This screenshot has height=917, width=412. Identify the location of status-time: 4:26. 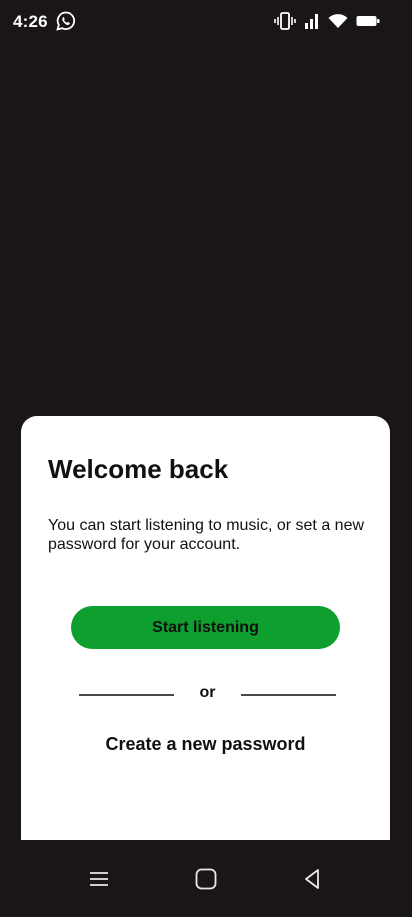
(30, 21).